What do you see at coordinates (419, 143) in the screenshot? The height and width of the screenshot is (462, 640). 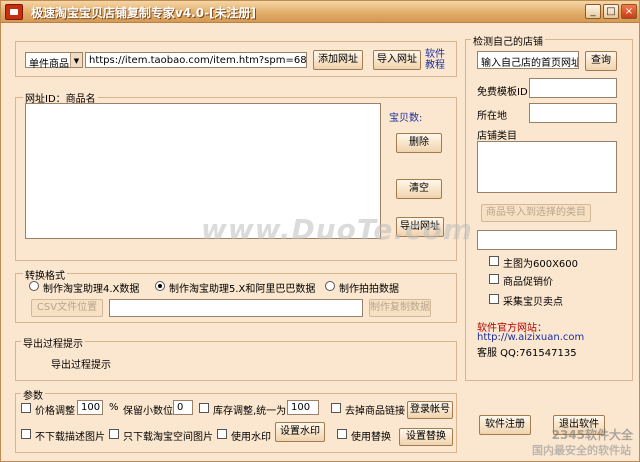 I see `delete-button: 删除` at bounding box center [419, 143].